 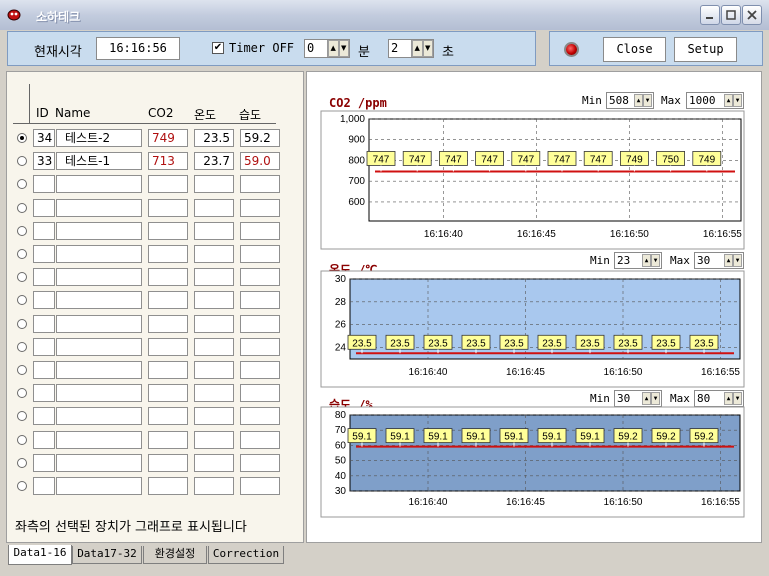 What do you see at coordinates (214, 161) in the screenshot?
I see `cell-temp: 23.7` at bounding box center [214, 161].